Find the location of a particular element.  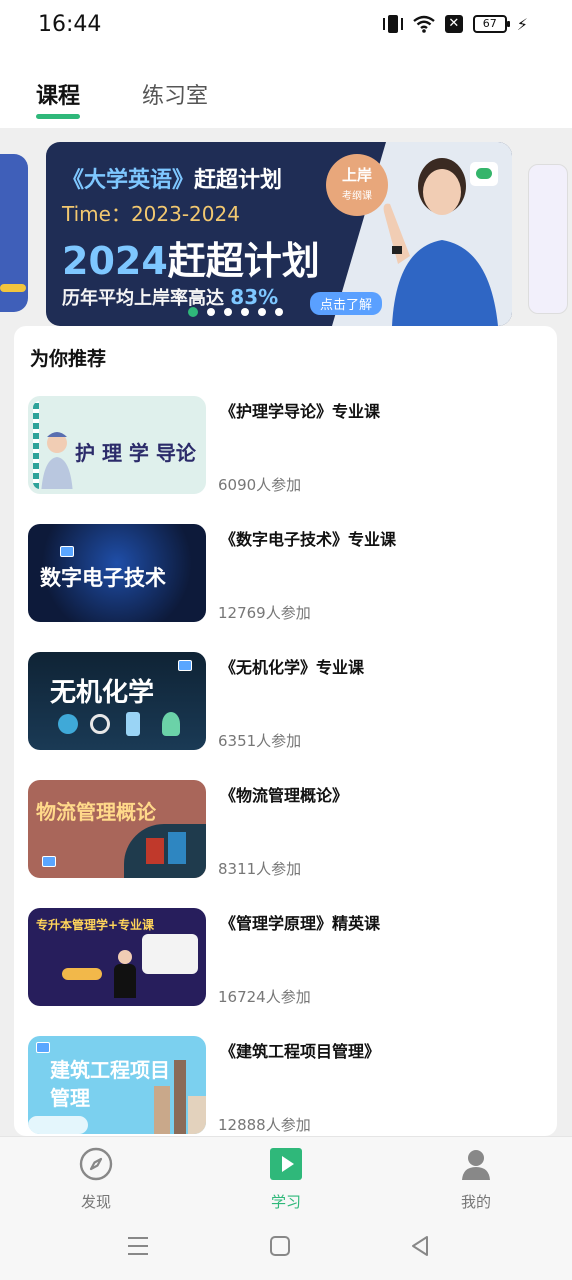

participant-count: 12769人参加 is located at coordinates (264, 613).